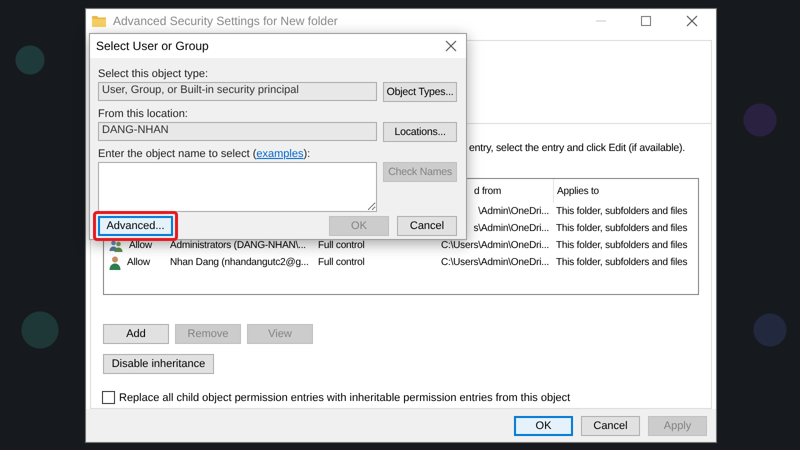 The width and height of the screenshot is (800, 450). Describe the element at coordinates (154, 75) in the screenshot. I see `field-label: Select this object type:` at that location.